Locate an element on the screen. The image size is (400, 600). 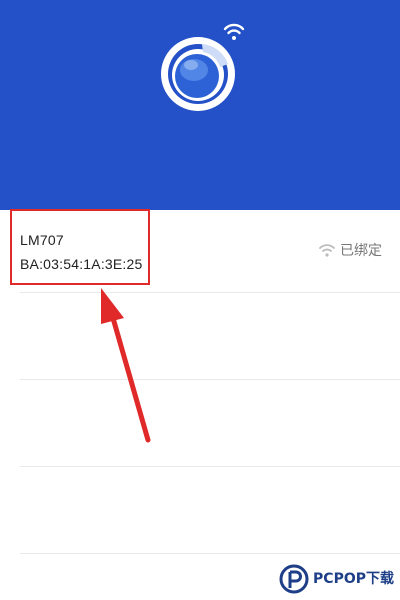
watermark: PCPOP下载 is located at coordinates (336, 579).